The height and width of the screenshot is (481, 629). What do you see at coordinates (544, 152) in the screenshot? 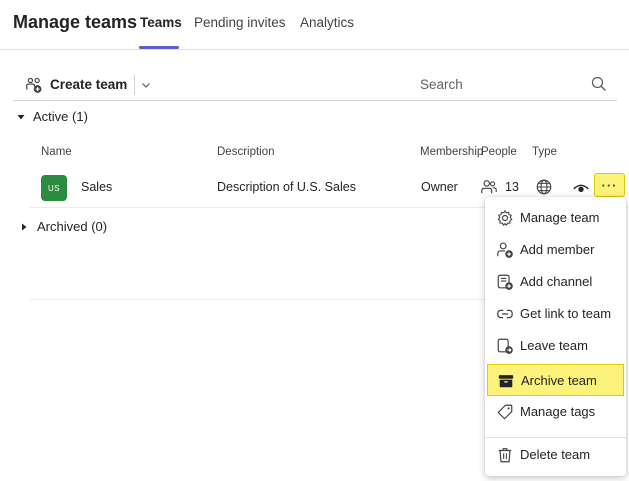
I see `column-header-type: Type` at bounding box center [544, 152].